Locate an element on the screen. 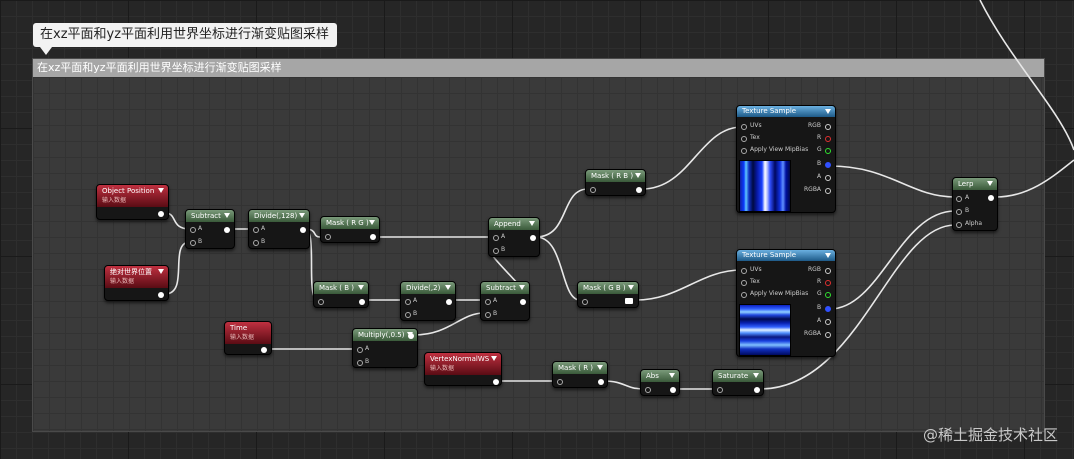  node-lerp: Lerp A B Alpha is located at coordinates (975, 204).